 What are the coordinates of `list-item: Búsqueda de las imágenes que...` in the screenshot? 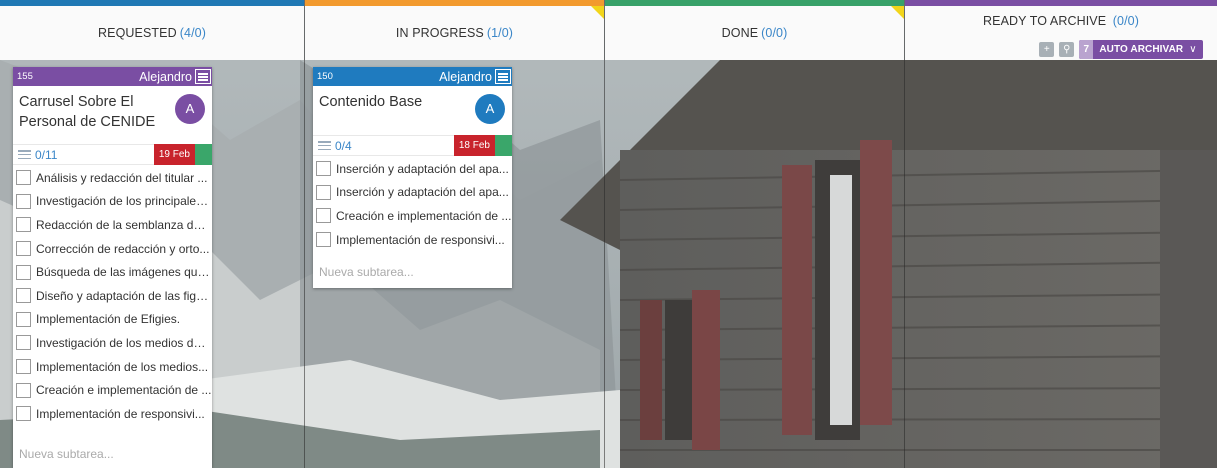 It's located at (112, 272).